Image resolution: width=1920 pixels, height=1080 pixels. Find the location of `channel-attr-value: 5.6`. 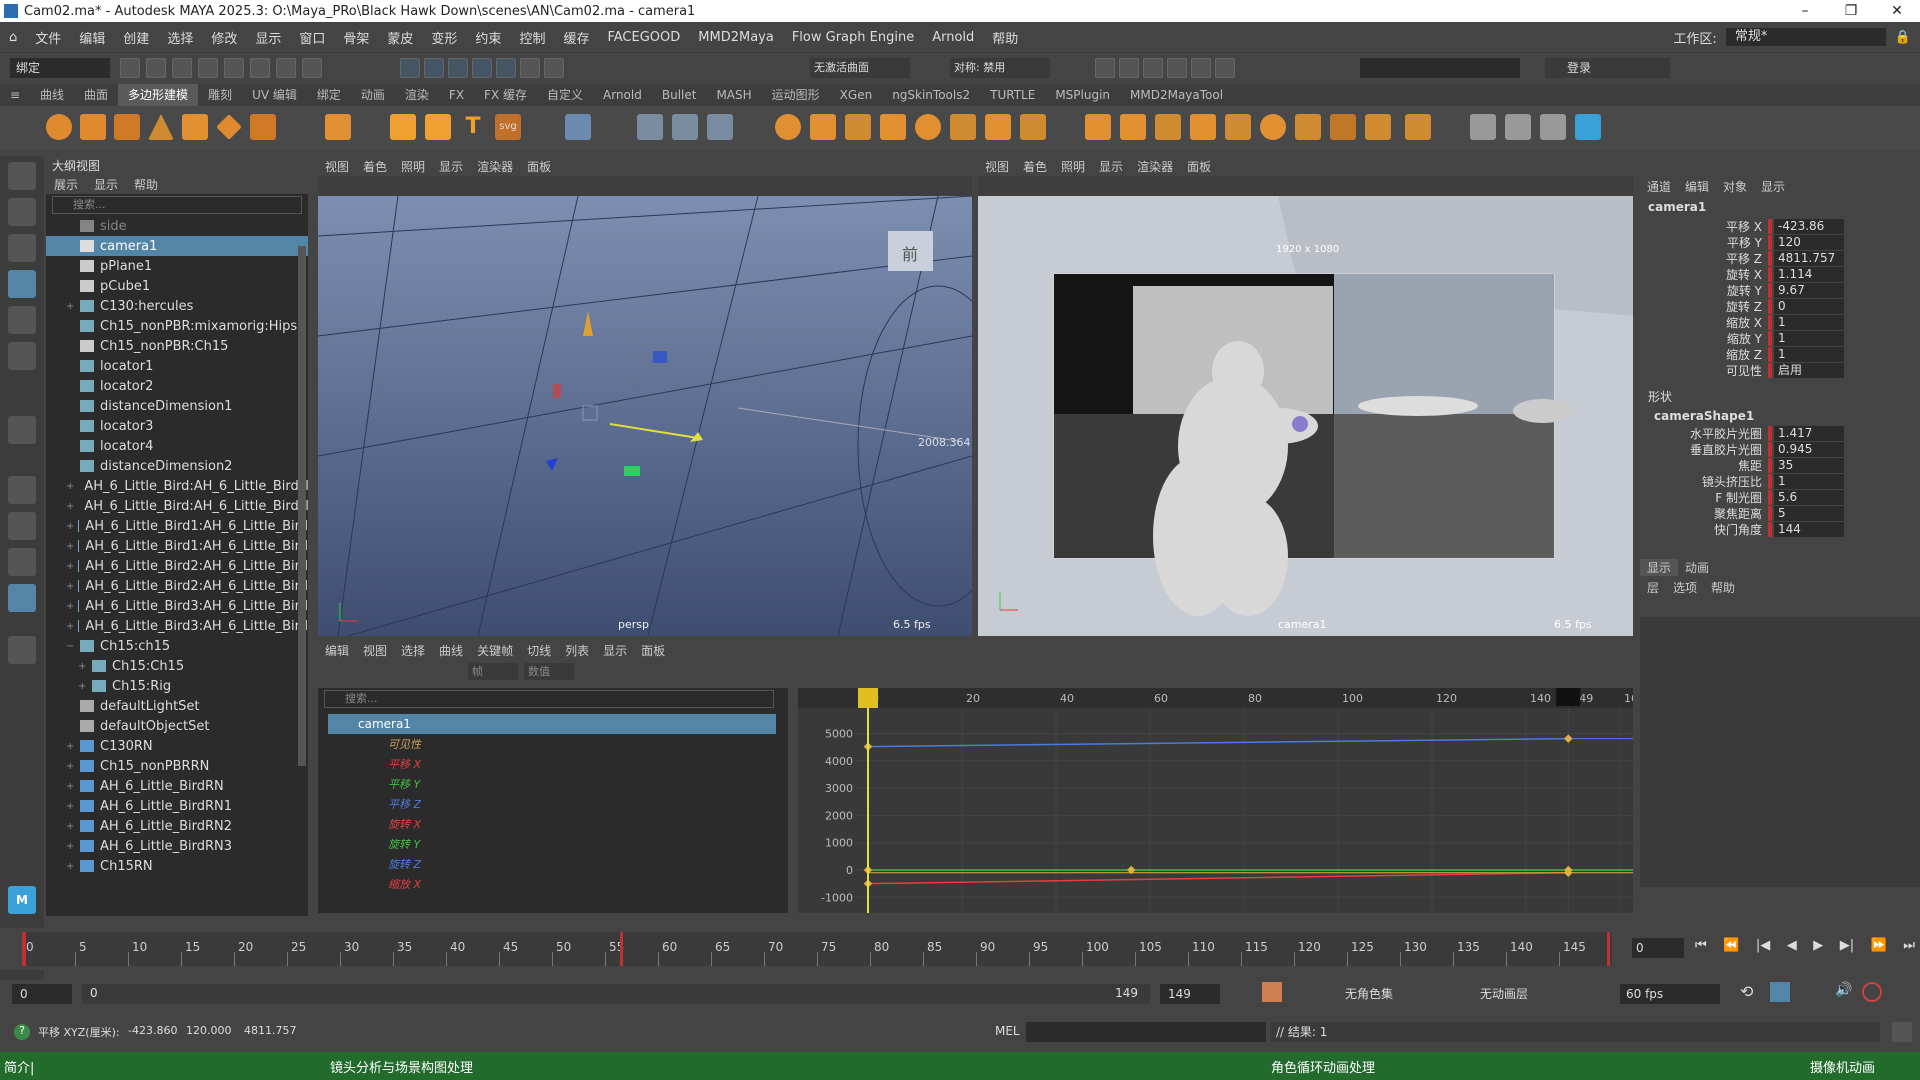

channel-attr-value: 5.6 is located at coordinates (1809, 497).